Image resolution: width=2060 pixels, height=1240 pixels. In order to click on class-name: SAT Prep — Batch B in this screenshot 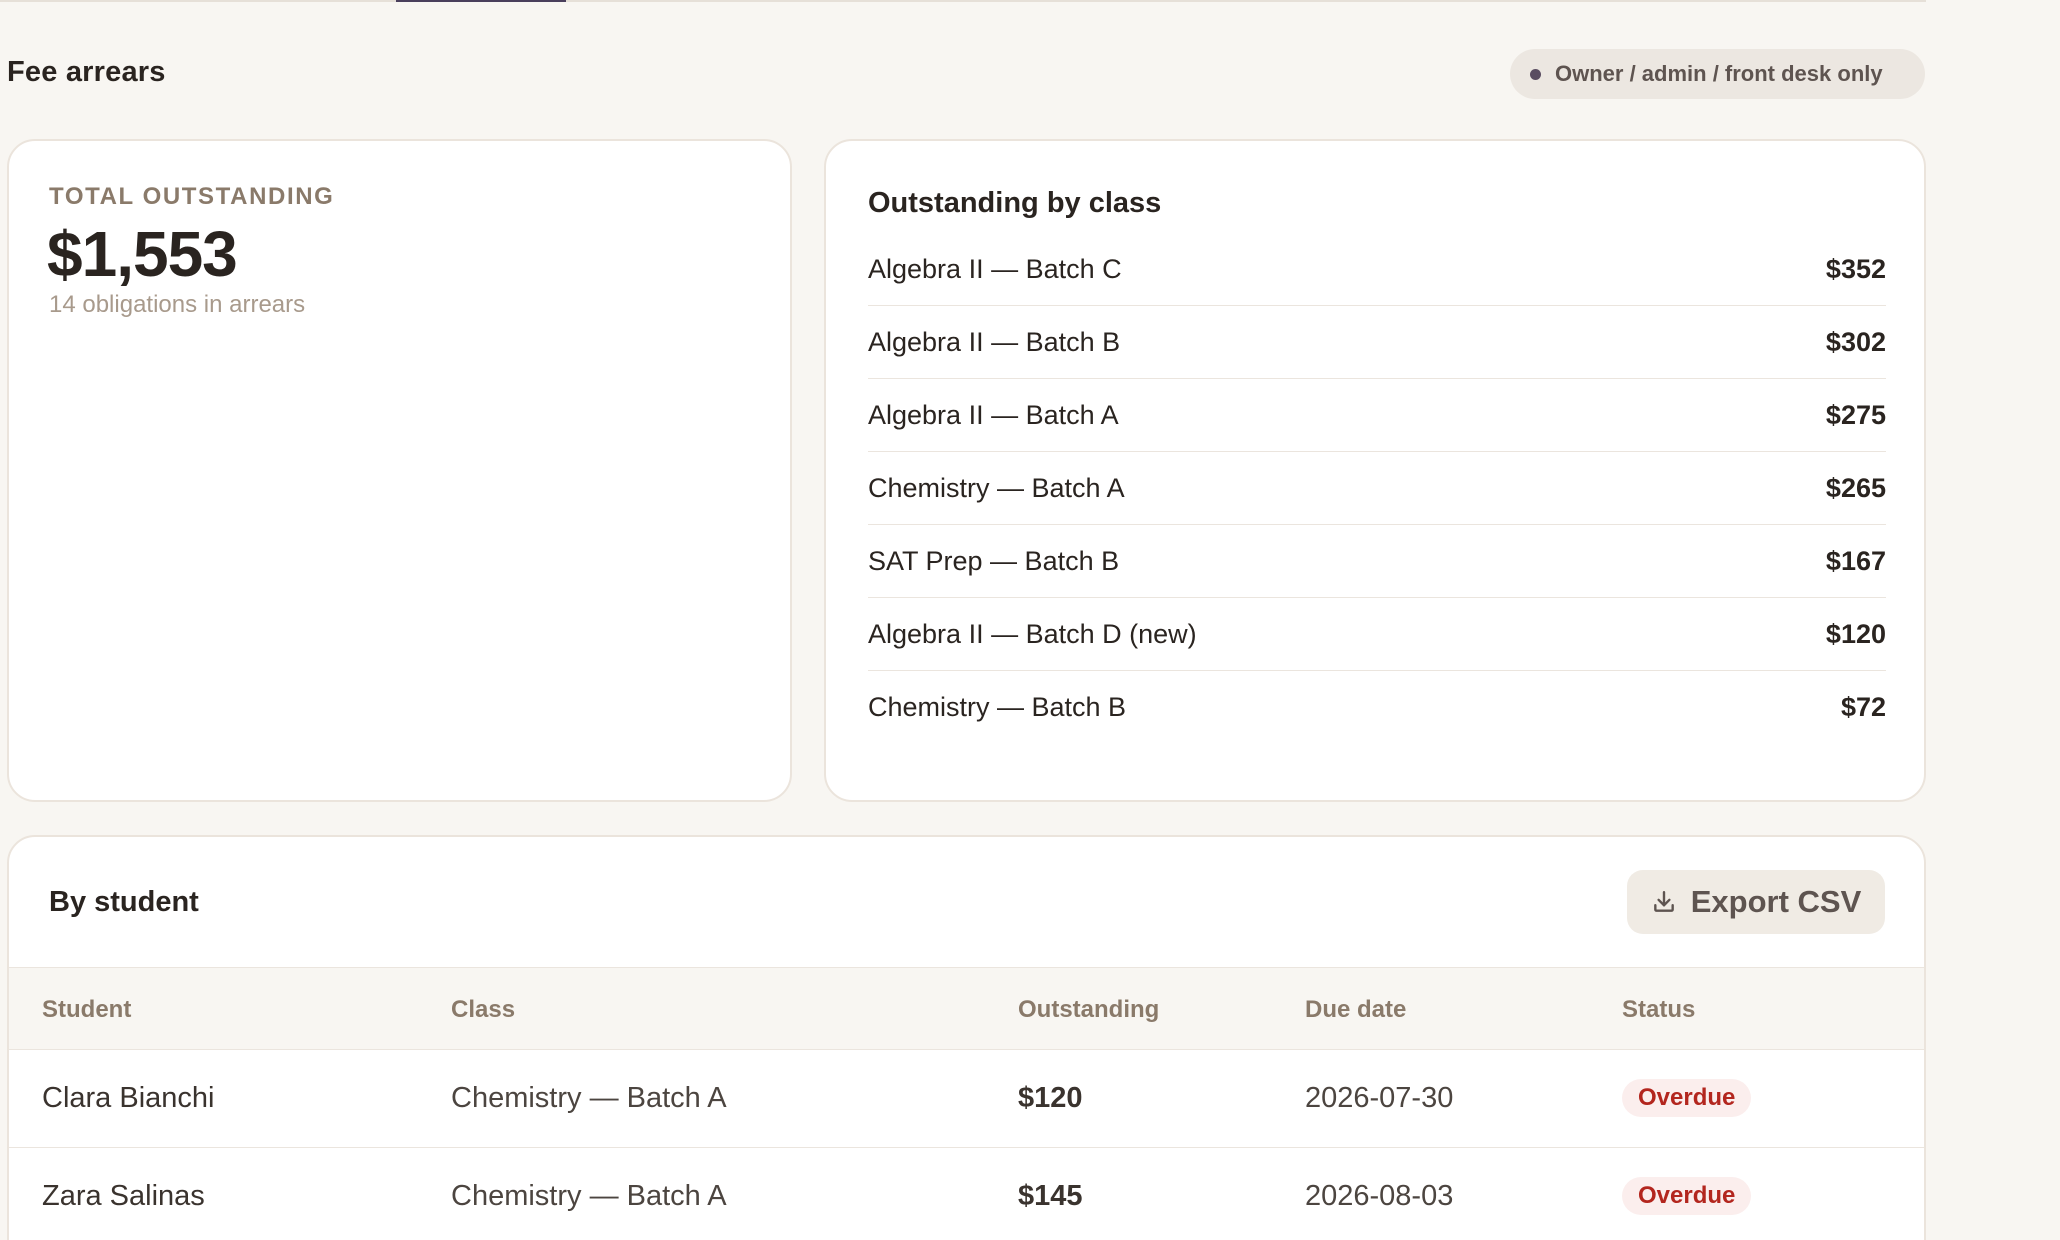, I will do `click(994, 560)`.